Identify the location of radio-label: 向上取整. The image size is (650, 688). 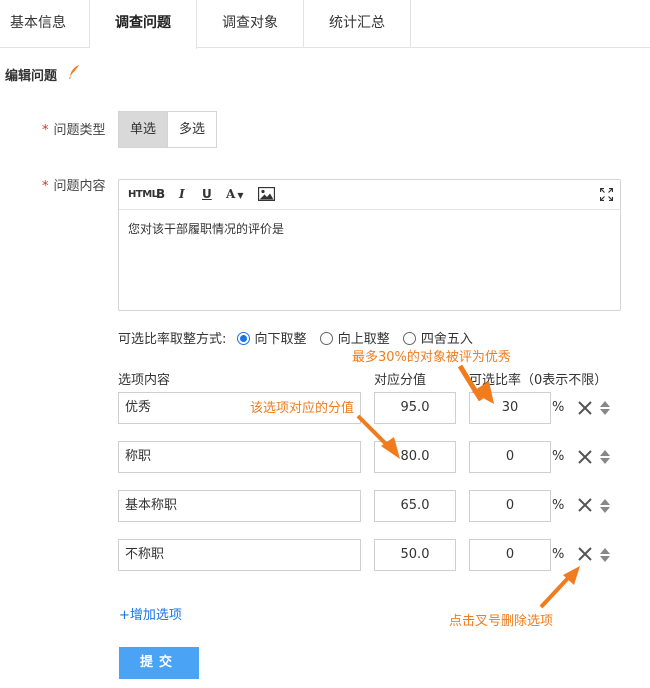
(363, 339).